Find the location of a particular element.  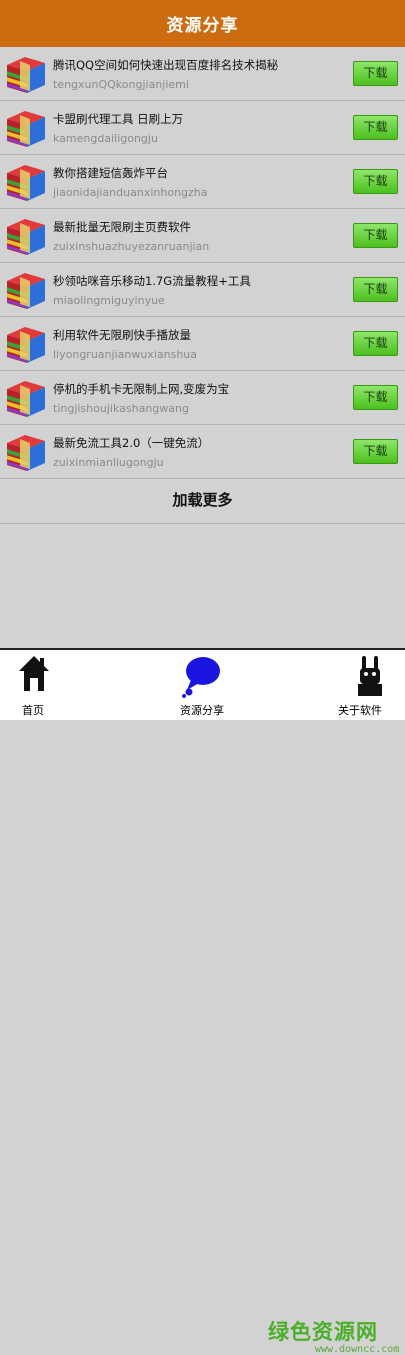

item-title: 卡盟刷代理工具 日刷上万 is located at coordinates (118, 119).